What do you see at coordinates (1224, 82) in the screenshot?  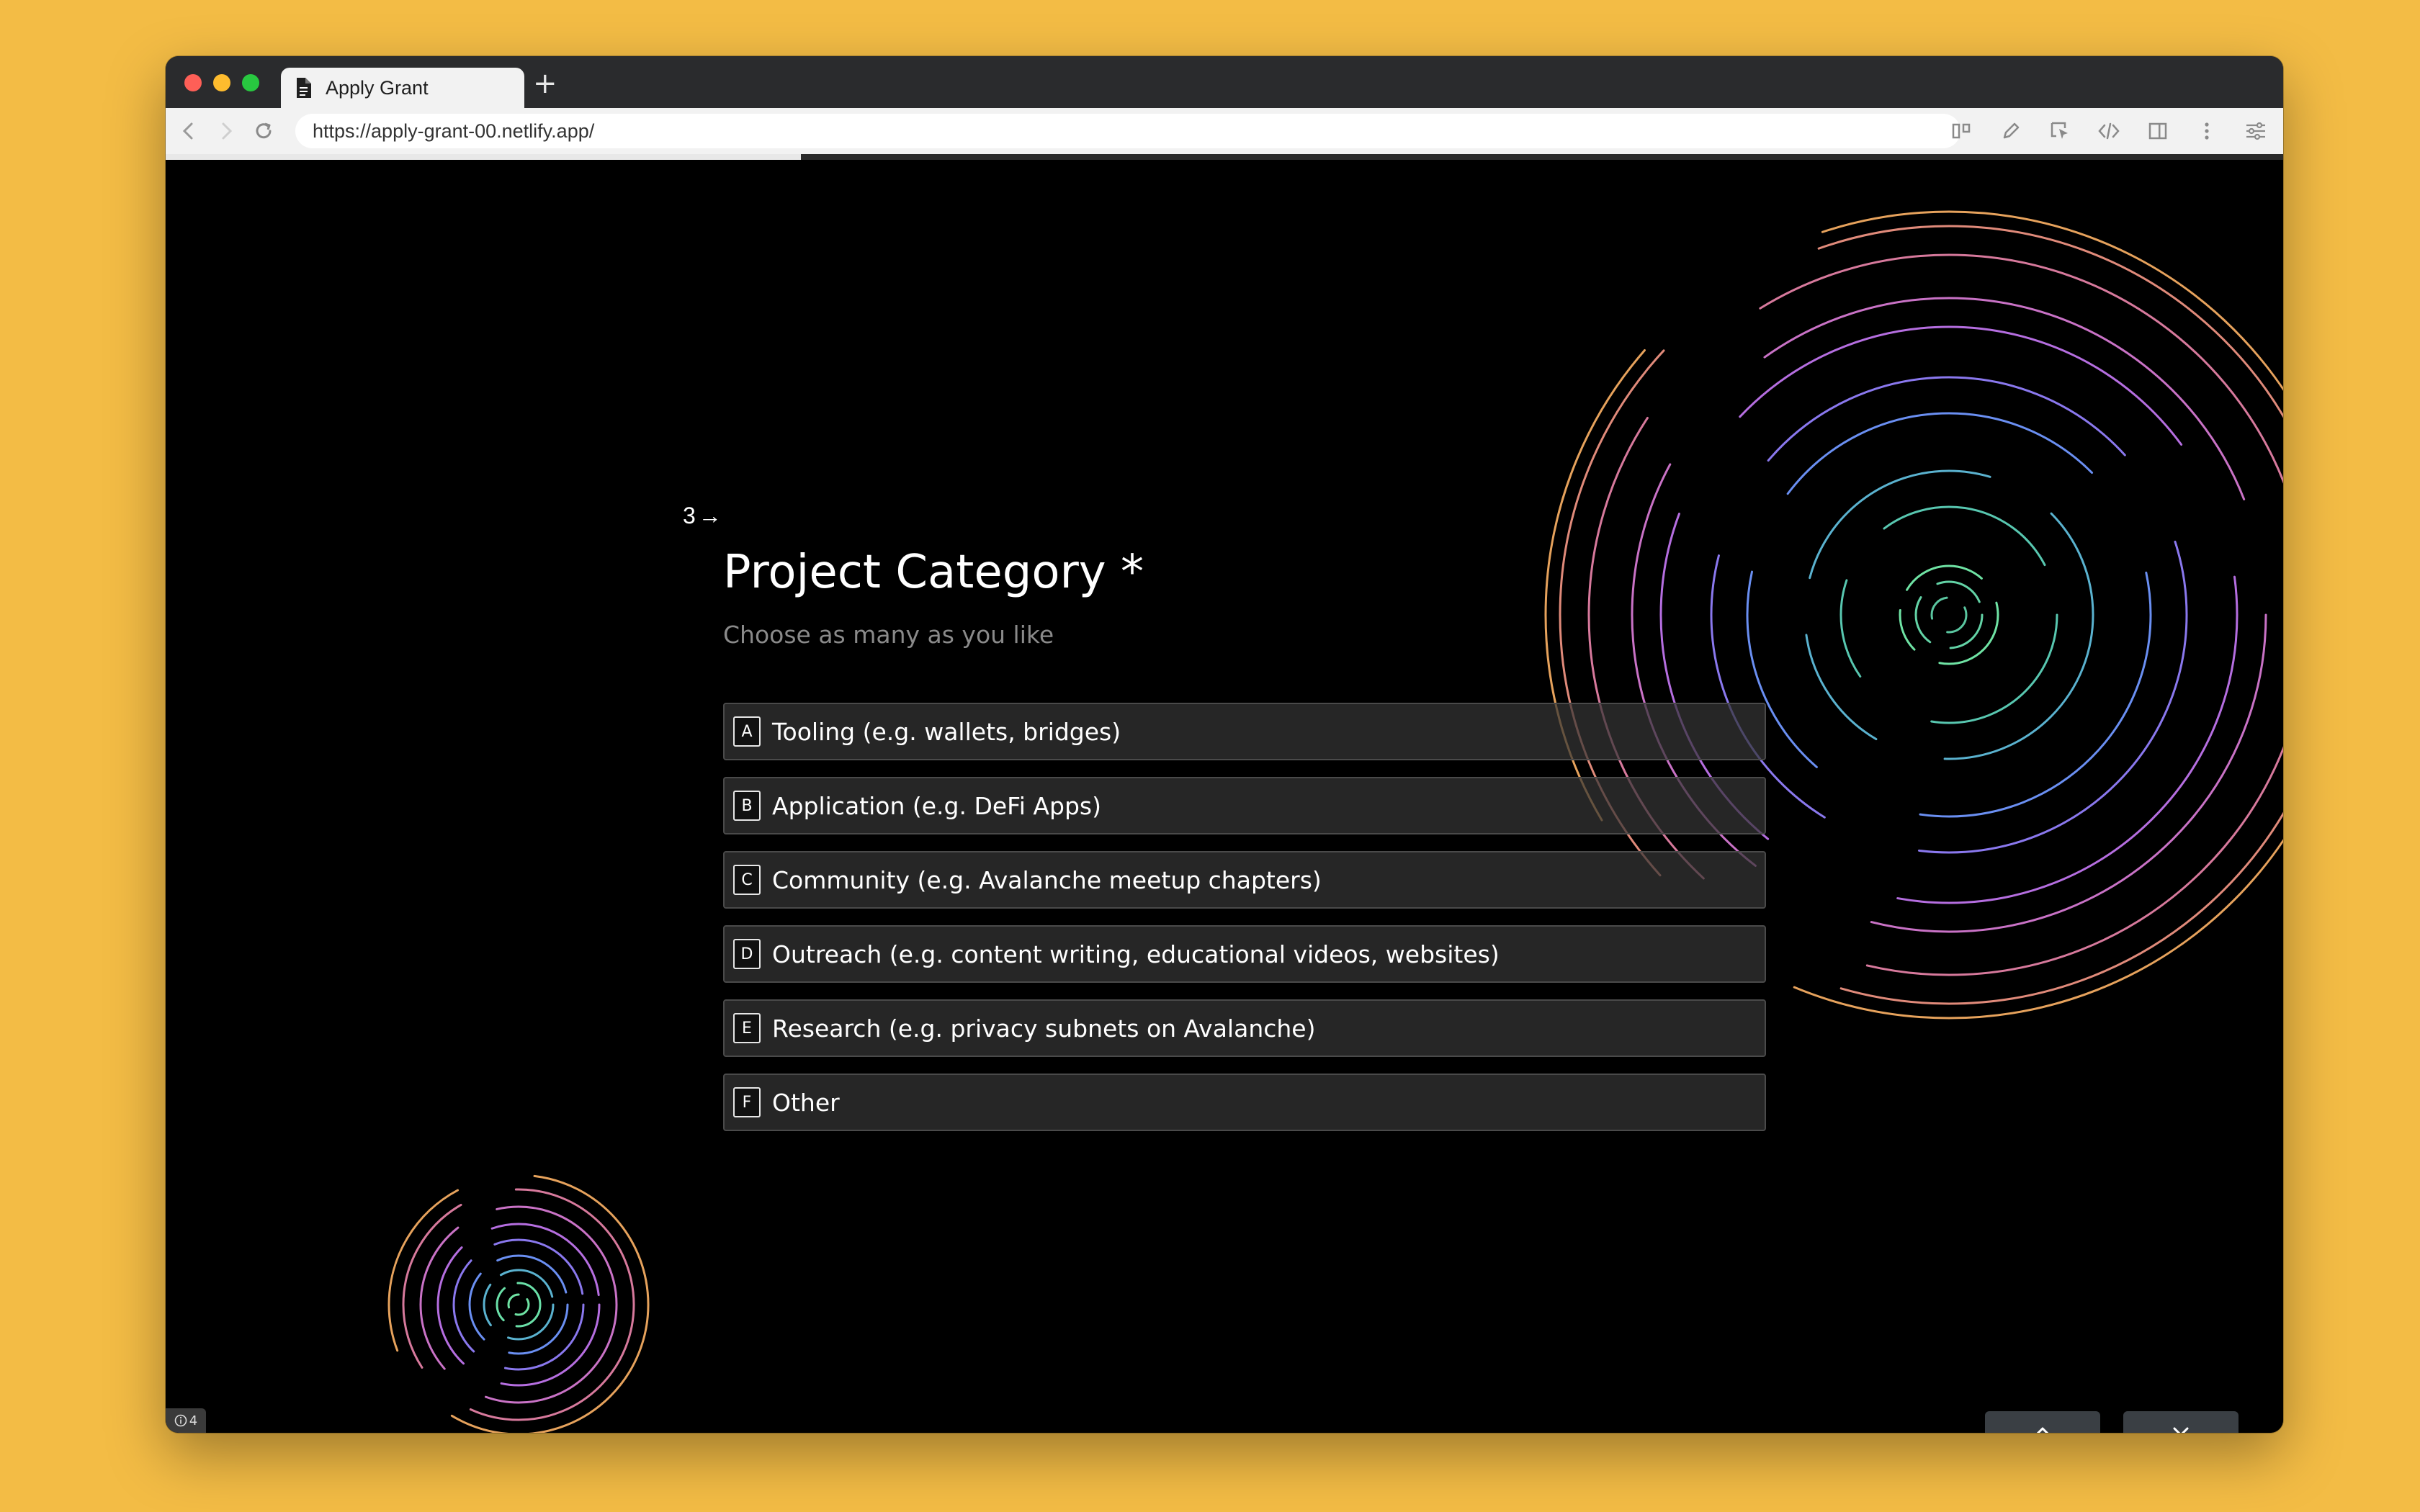 I see `tab-strip: Apply Grant +` at bounding box center [1224, 82].